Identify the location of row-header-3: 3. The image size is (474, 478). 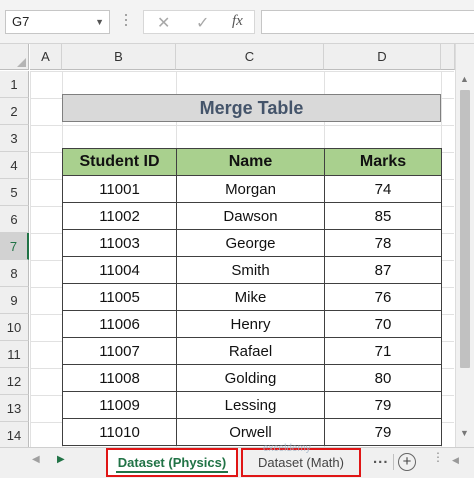
(14, 138).